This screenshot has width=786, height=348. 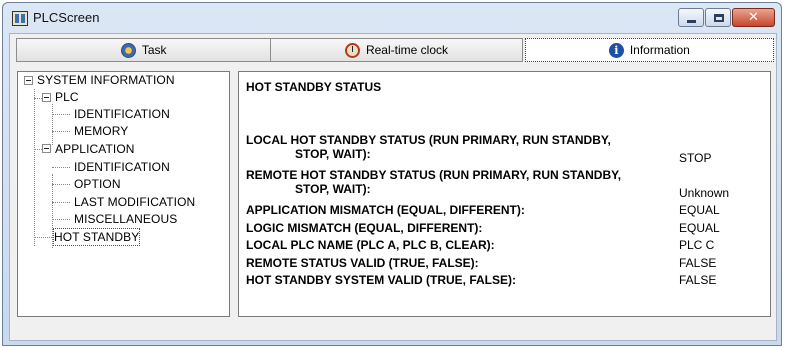 I want to click on status-label: LOCAL PLC NAME (PLC A, PLC B, CLEAR):, so click(x=370, y=245).